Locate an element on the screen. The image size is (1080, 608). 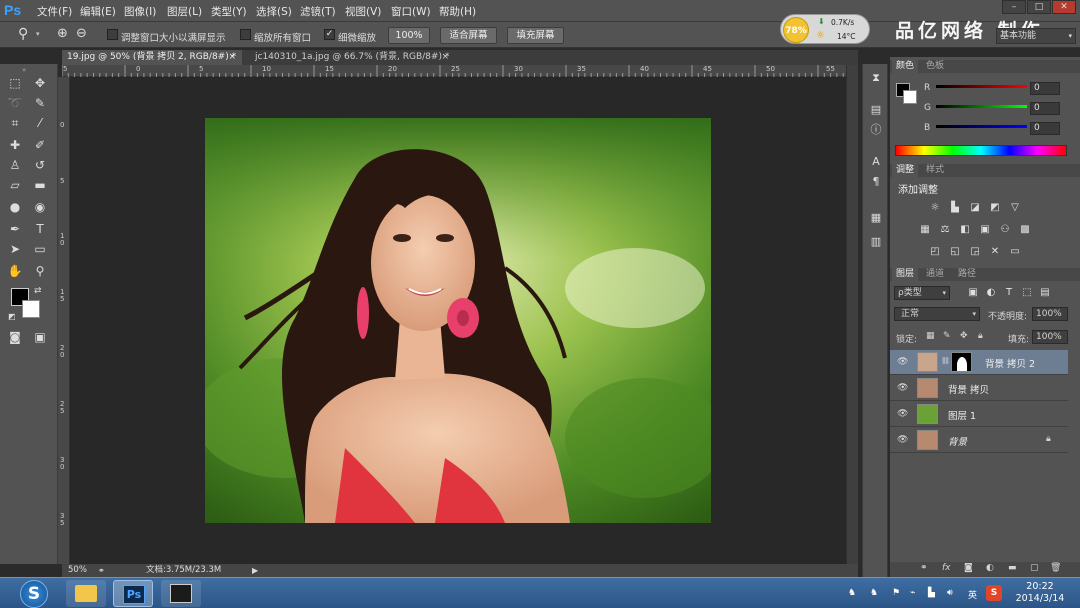
move-tool-icon: ✥ is located at coordinates (40, 83).